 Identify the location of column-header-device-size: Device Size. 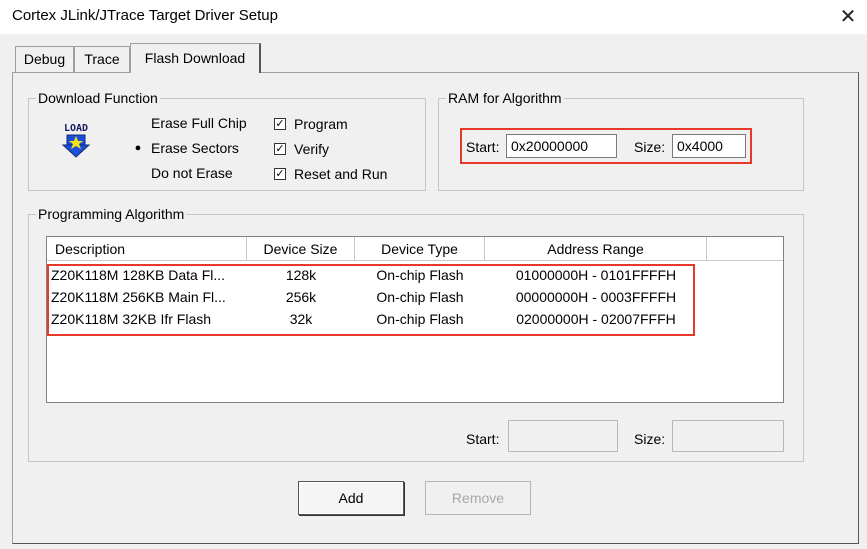
(301, 249).